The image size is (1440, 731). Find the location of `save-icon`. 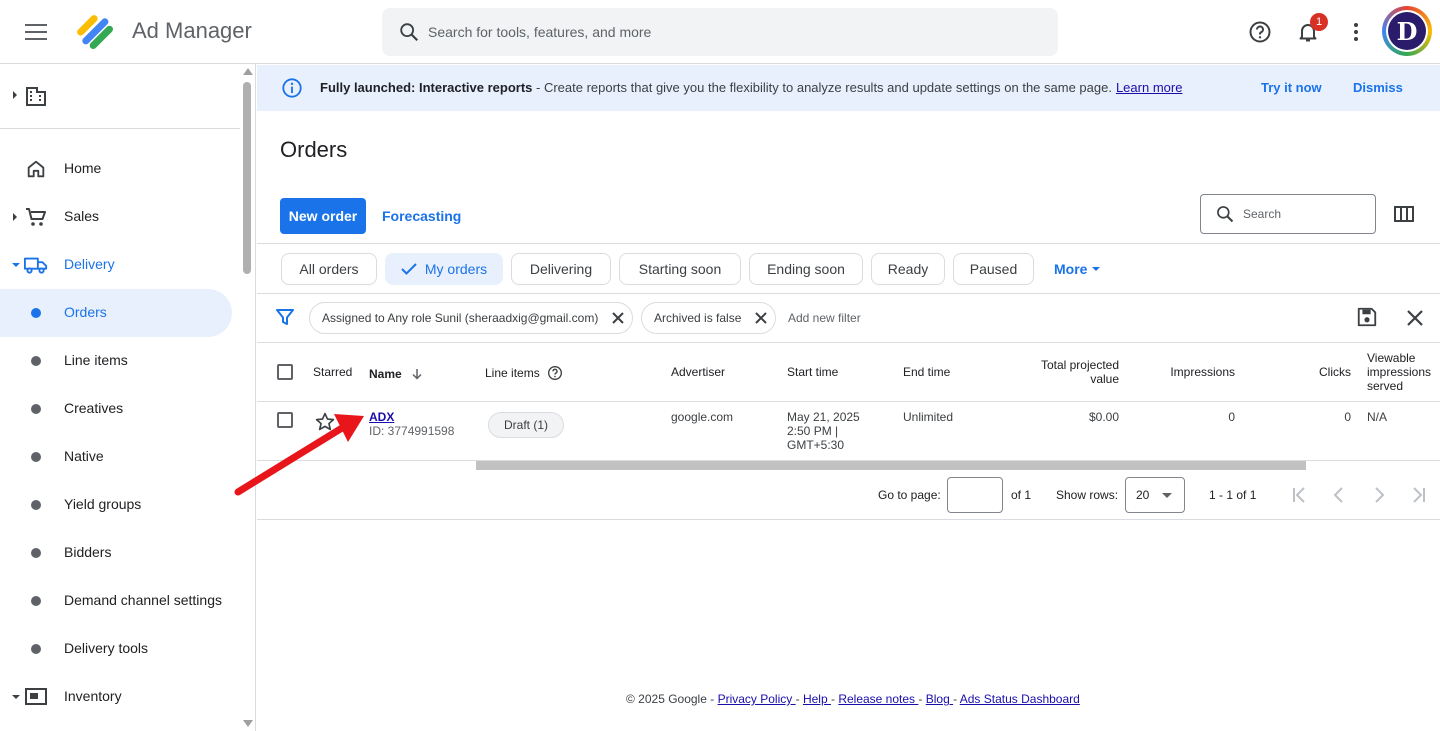

save-icon is located at coordinates (1367, 317).